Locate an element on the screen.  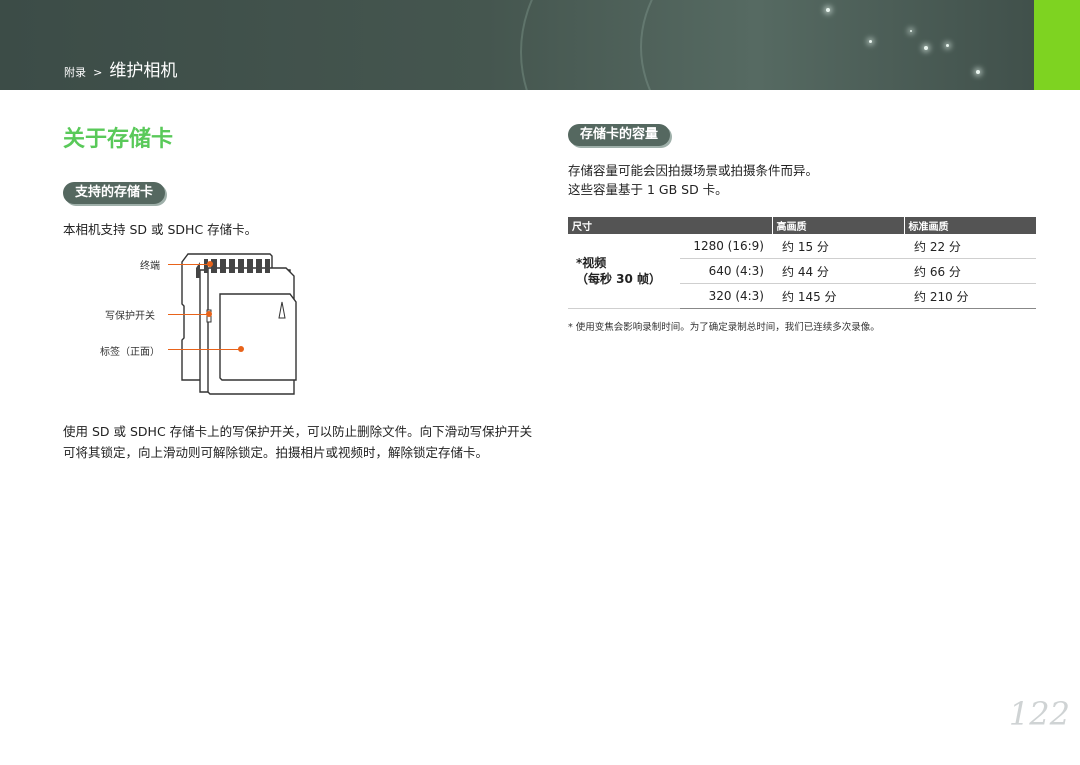
callout-line-write-protect is located at coordinates (188, 314).